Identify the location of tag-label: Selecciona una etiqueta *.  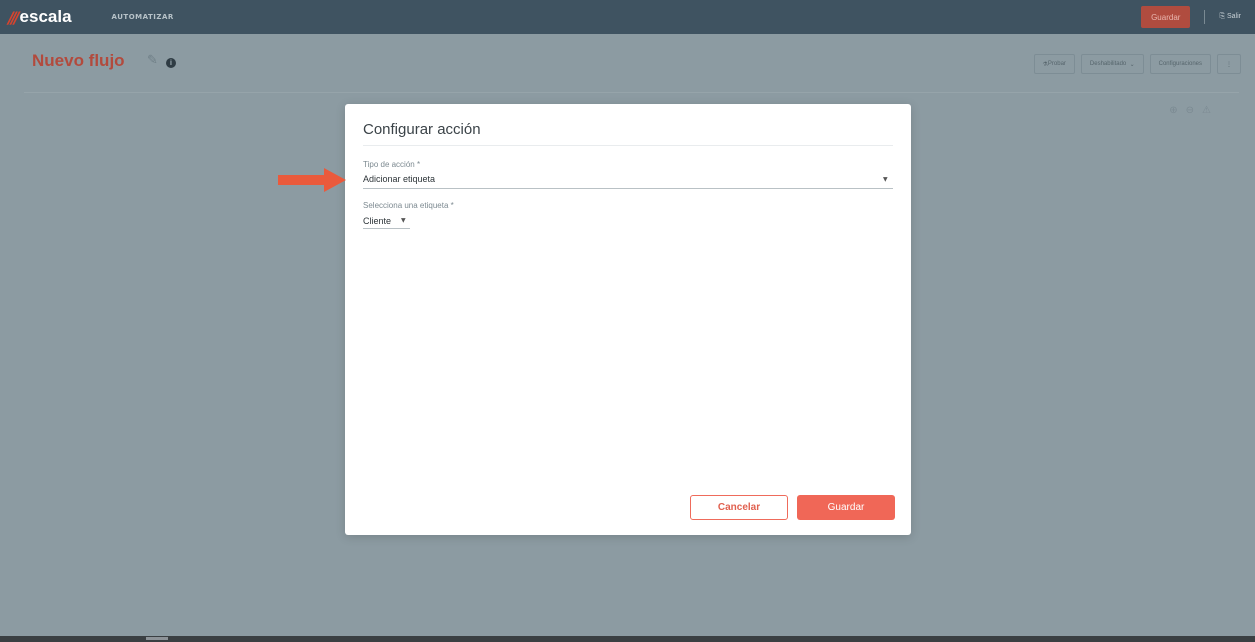
(408, 205).